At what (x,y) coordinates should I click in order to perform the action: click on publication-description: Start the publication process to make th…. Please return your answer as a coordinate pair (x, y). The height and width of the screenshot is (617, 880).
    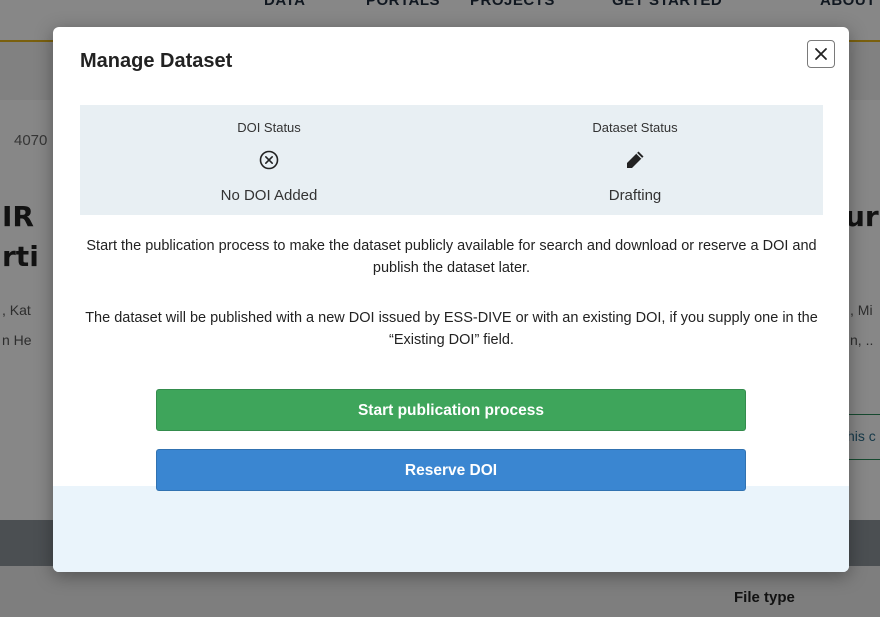
    Looking at the image, I should click on (451, 257).